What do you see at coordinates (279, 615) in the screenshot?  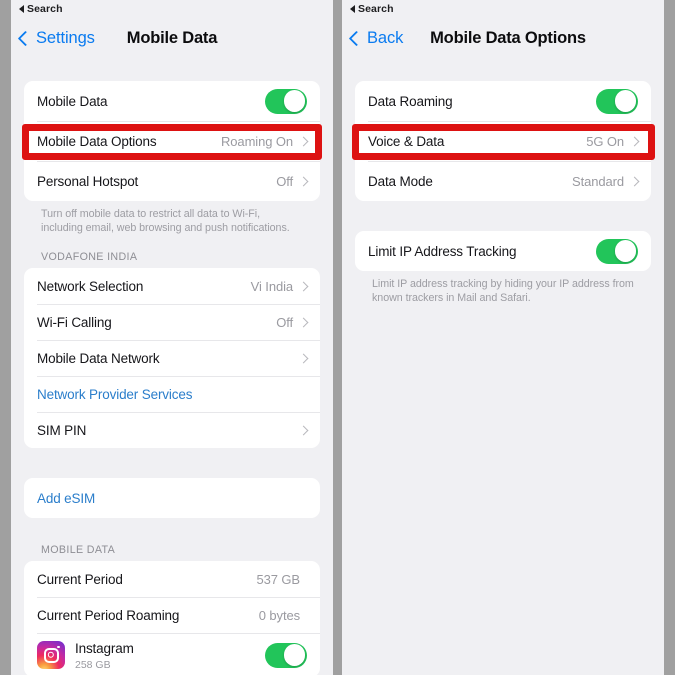 I see `row-current-period-roaming-value: 0 bytes` at bounding box center [279, 615].